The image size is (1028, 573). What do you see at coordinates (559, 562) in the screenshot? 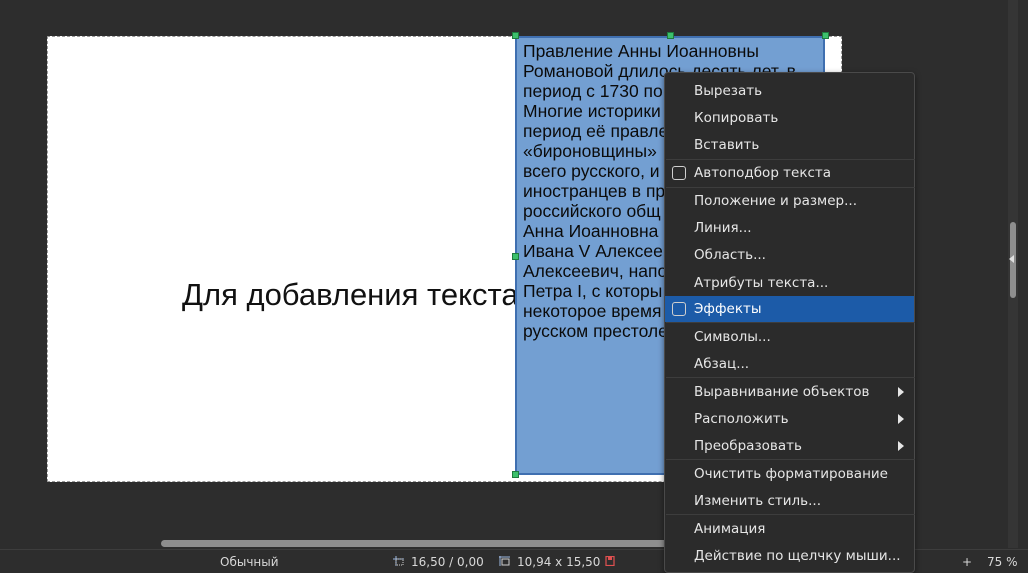
I see `size-readout: 10,94 x 15,50` at bounding box center [559, 562].